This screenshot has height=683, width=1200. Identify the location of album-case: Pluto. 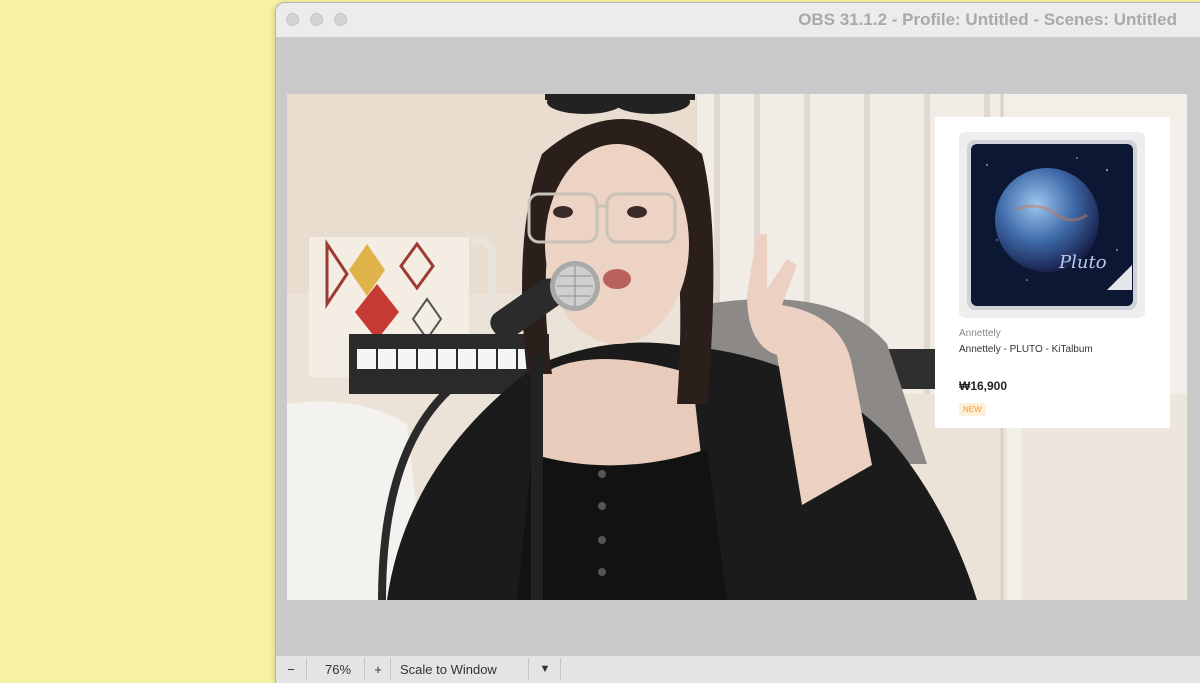
(1052, 225).